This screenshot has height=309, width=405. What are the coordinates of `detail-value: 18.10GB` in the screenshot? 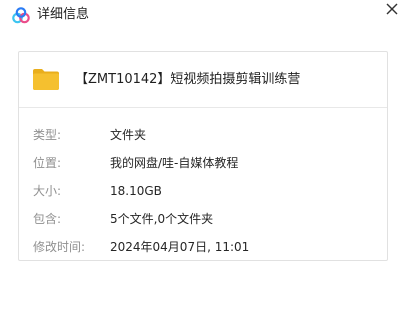 It's located at (136, 191).